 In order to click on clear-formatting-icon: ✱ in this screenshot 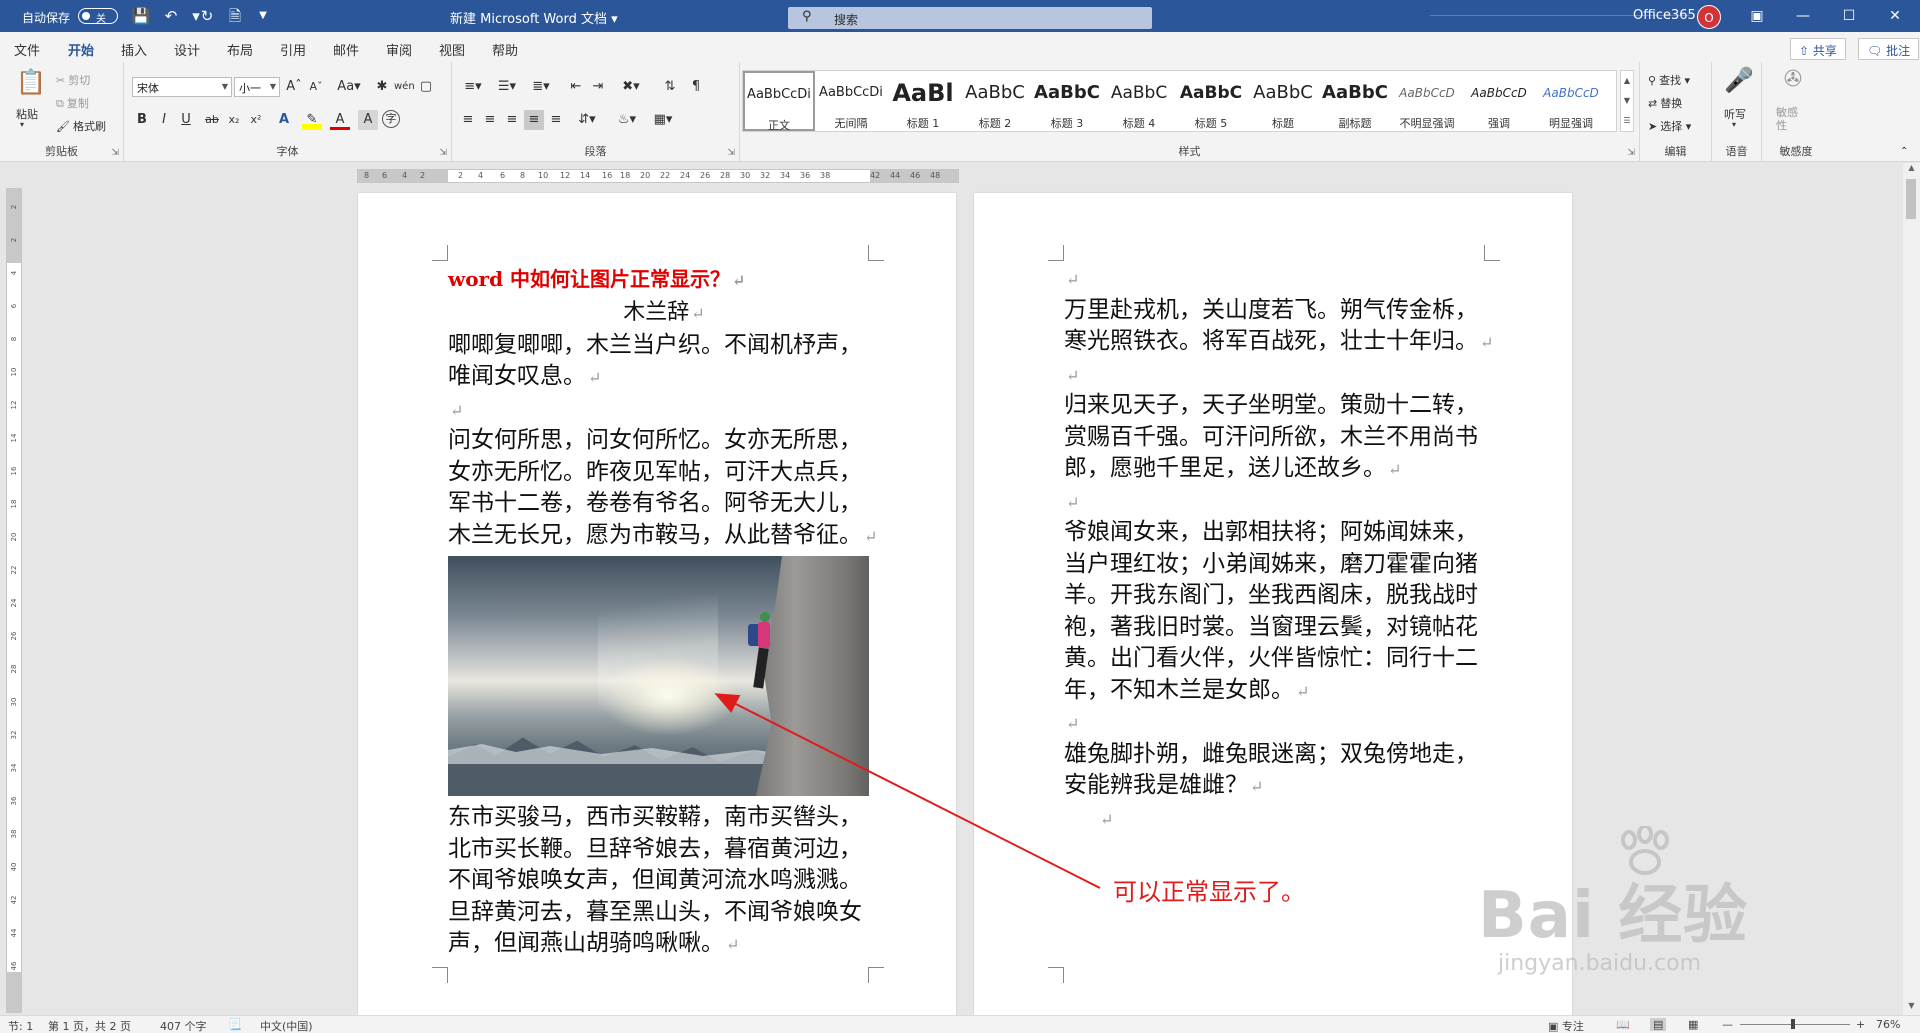, I will do `click(382, 87)`.